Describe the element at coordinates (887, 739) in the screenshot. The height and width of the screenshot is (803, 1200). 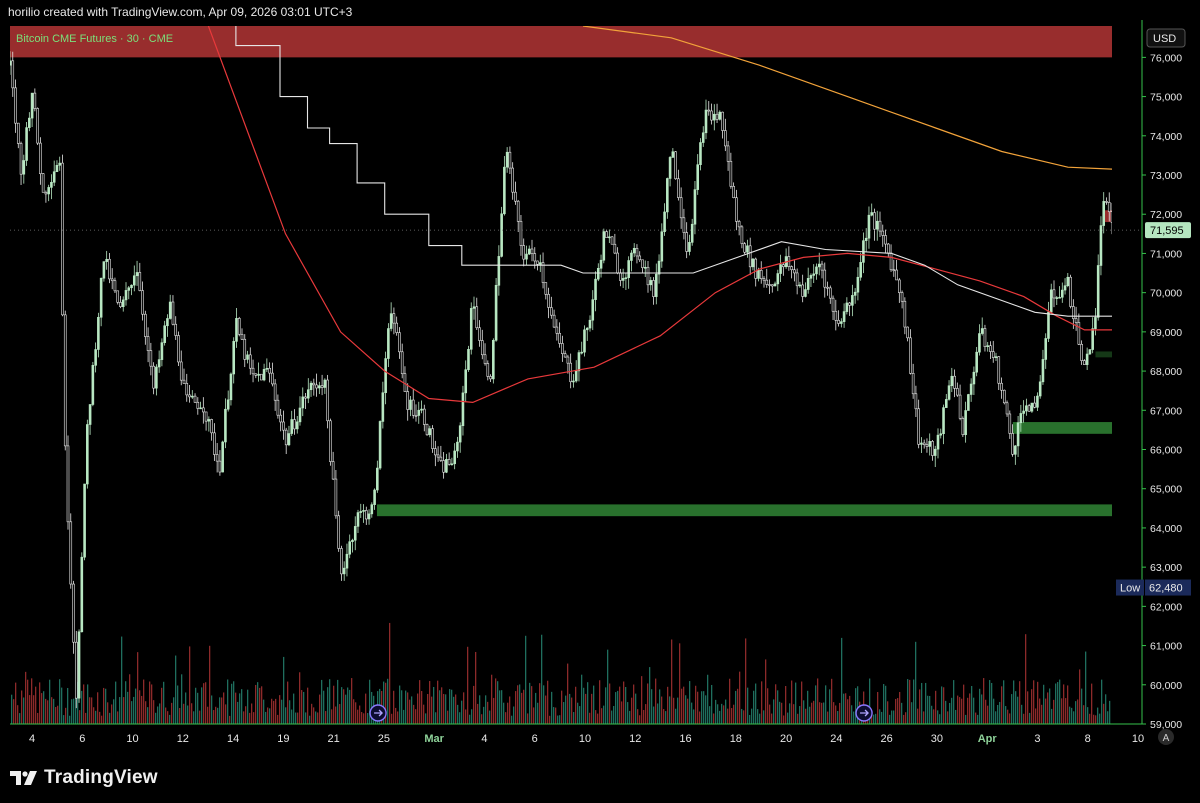
I see `time-tick-label: 26` at that location.